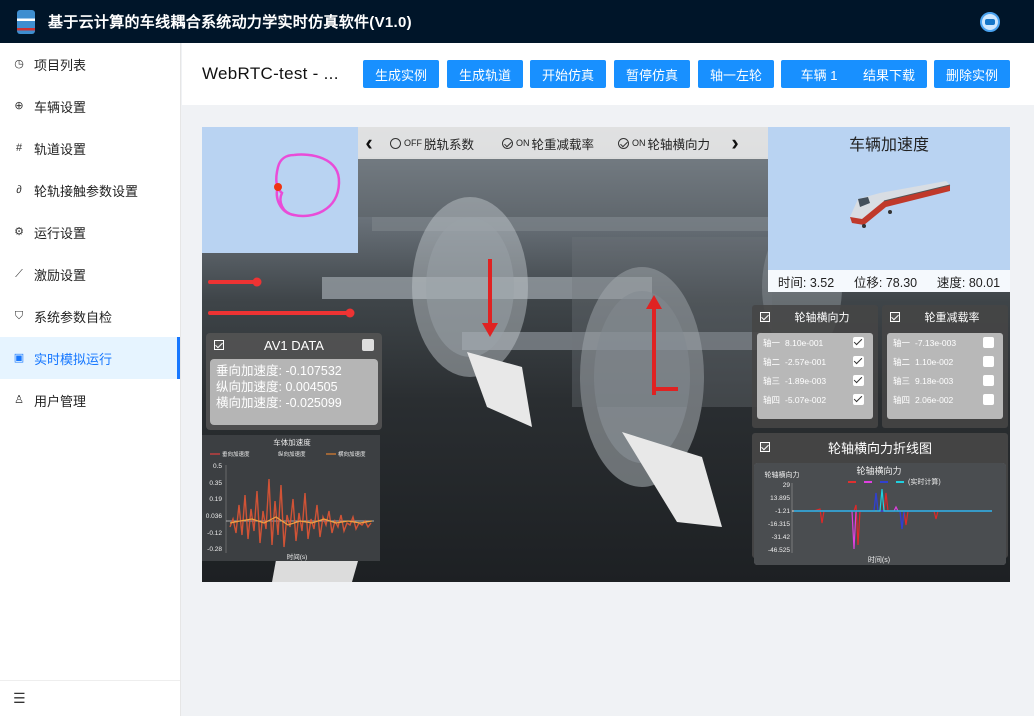 This screenshot has width=1034, height=716. What do you see at coordinates (19, 316) in the screenshot?
I see `shield-icon: ⛉` at bounding box center [19, 316].